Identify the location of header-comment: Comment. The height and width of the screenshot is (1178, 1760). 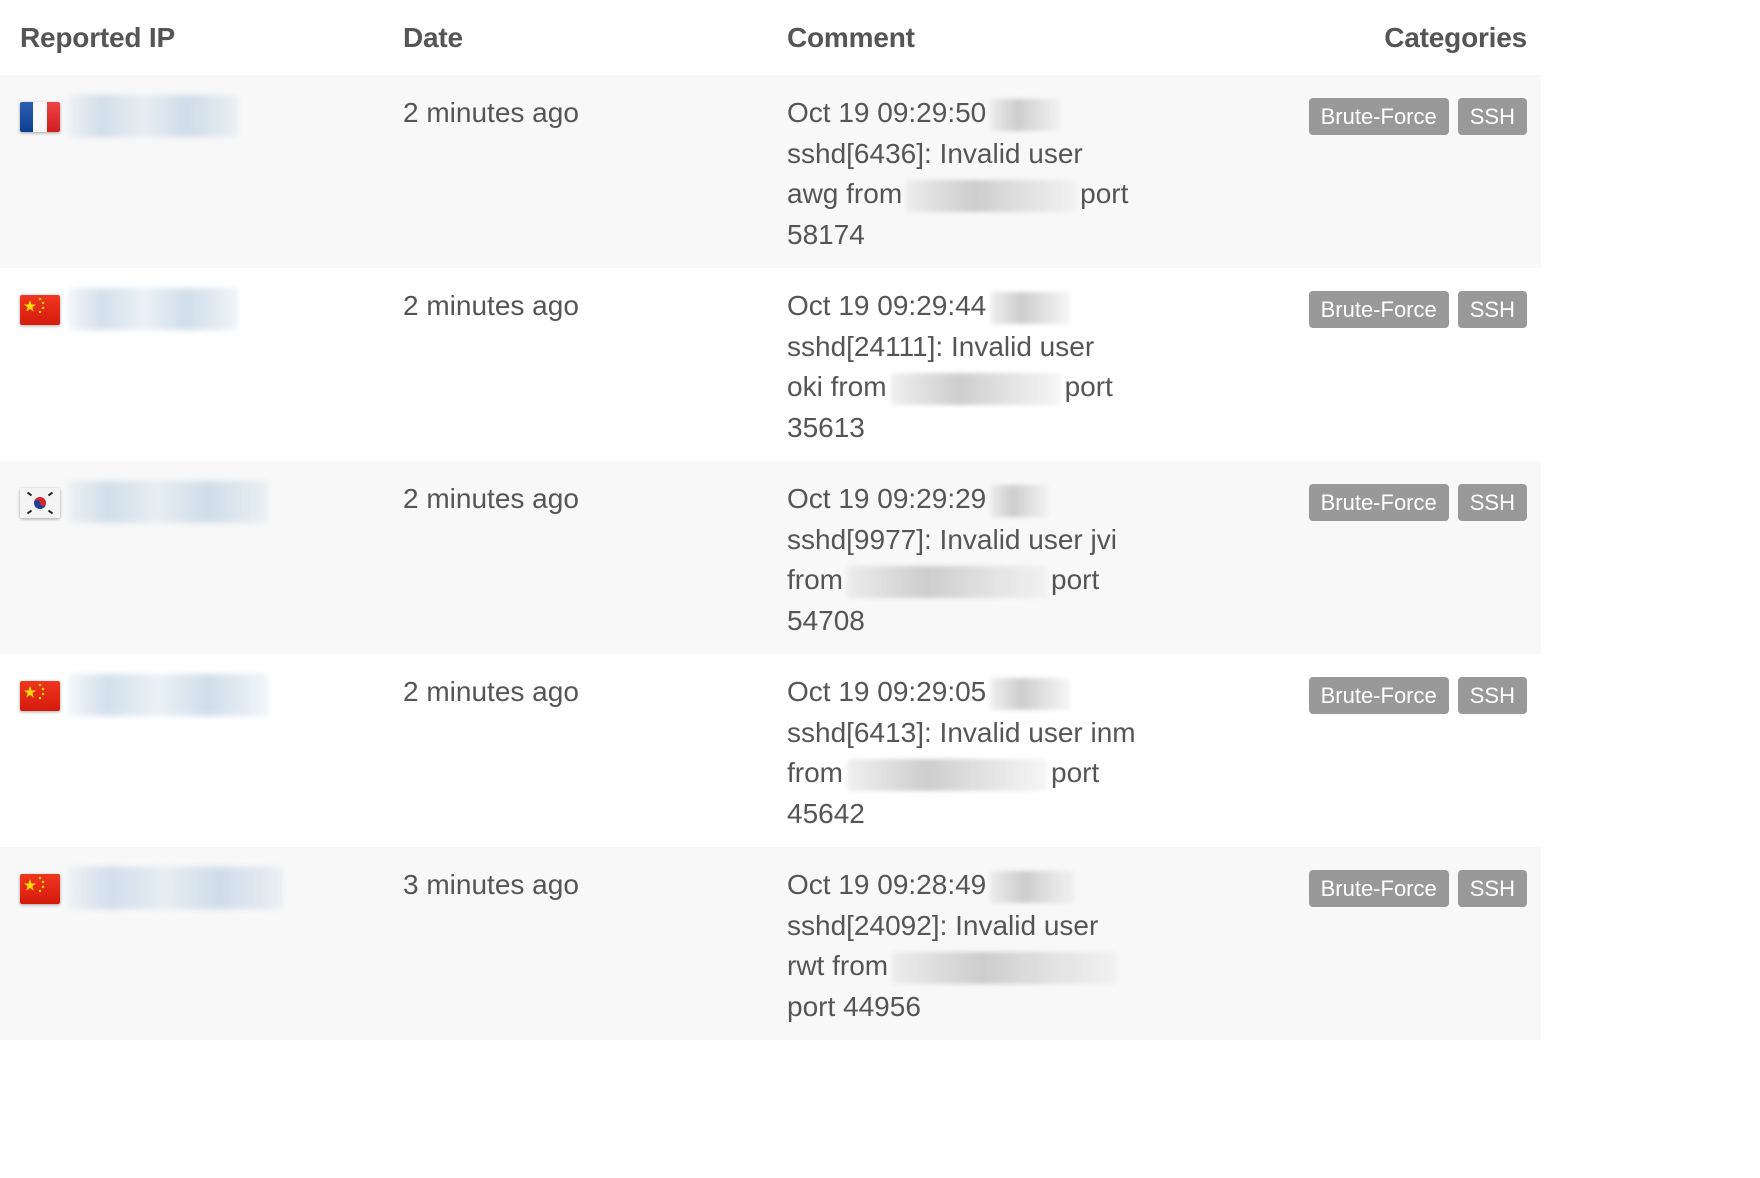
(851, 37).